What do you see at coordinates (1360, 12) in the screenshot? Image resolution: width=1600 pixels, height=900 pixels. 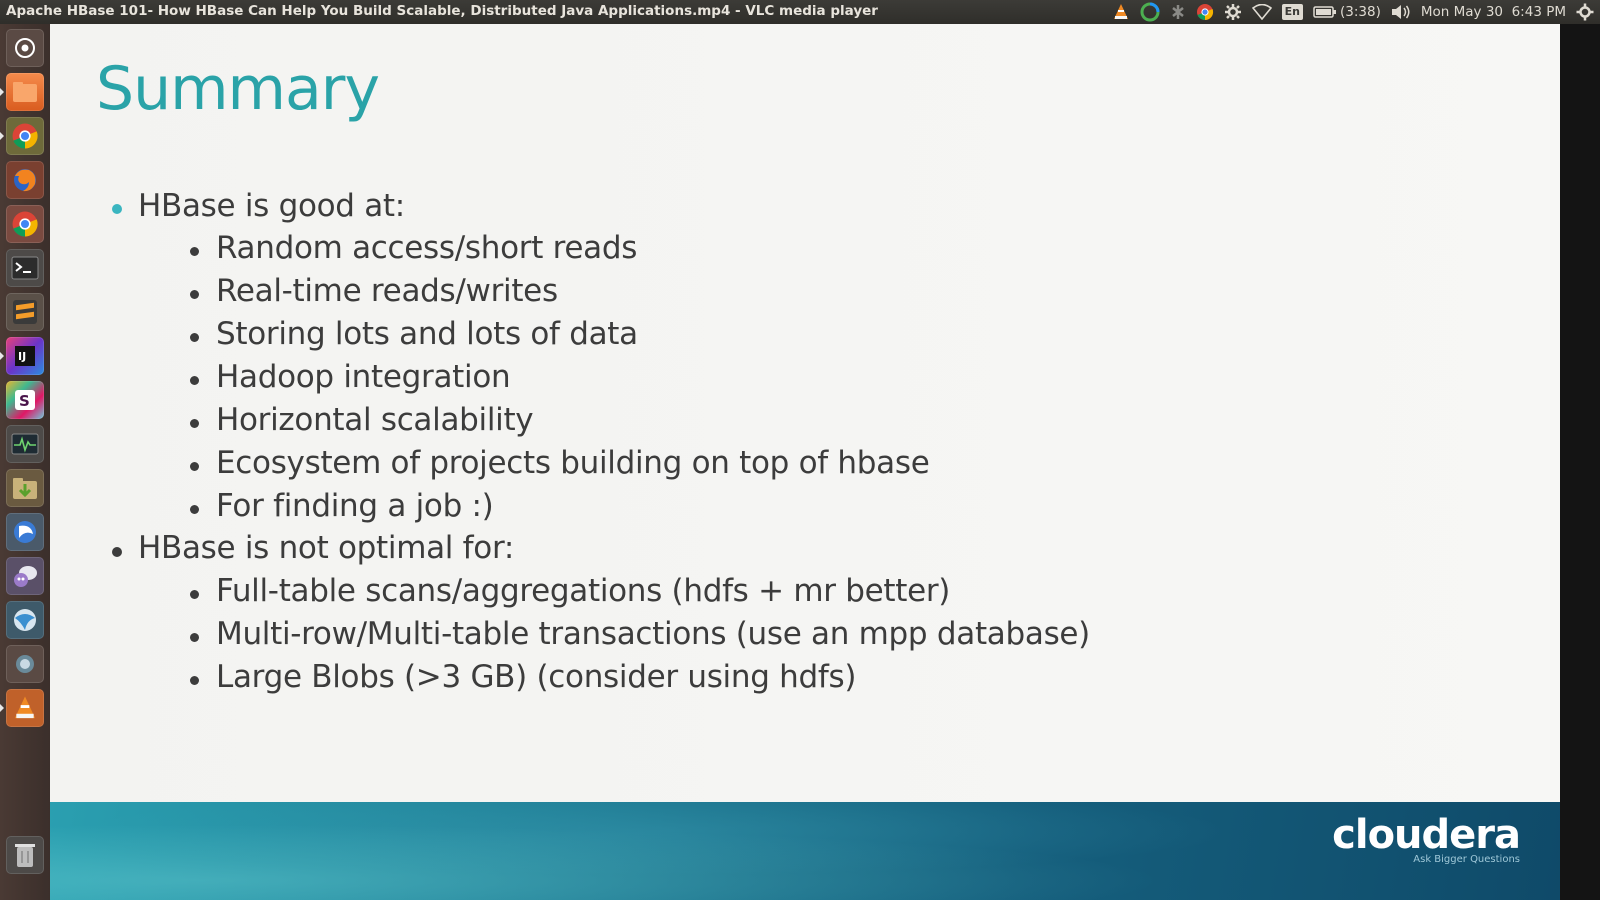 I see `battery-time: (3:38)` at bounding box center [1360, 12].